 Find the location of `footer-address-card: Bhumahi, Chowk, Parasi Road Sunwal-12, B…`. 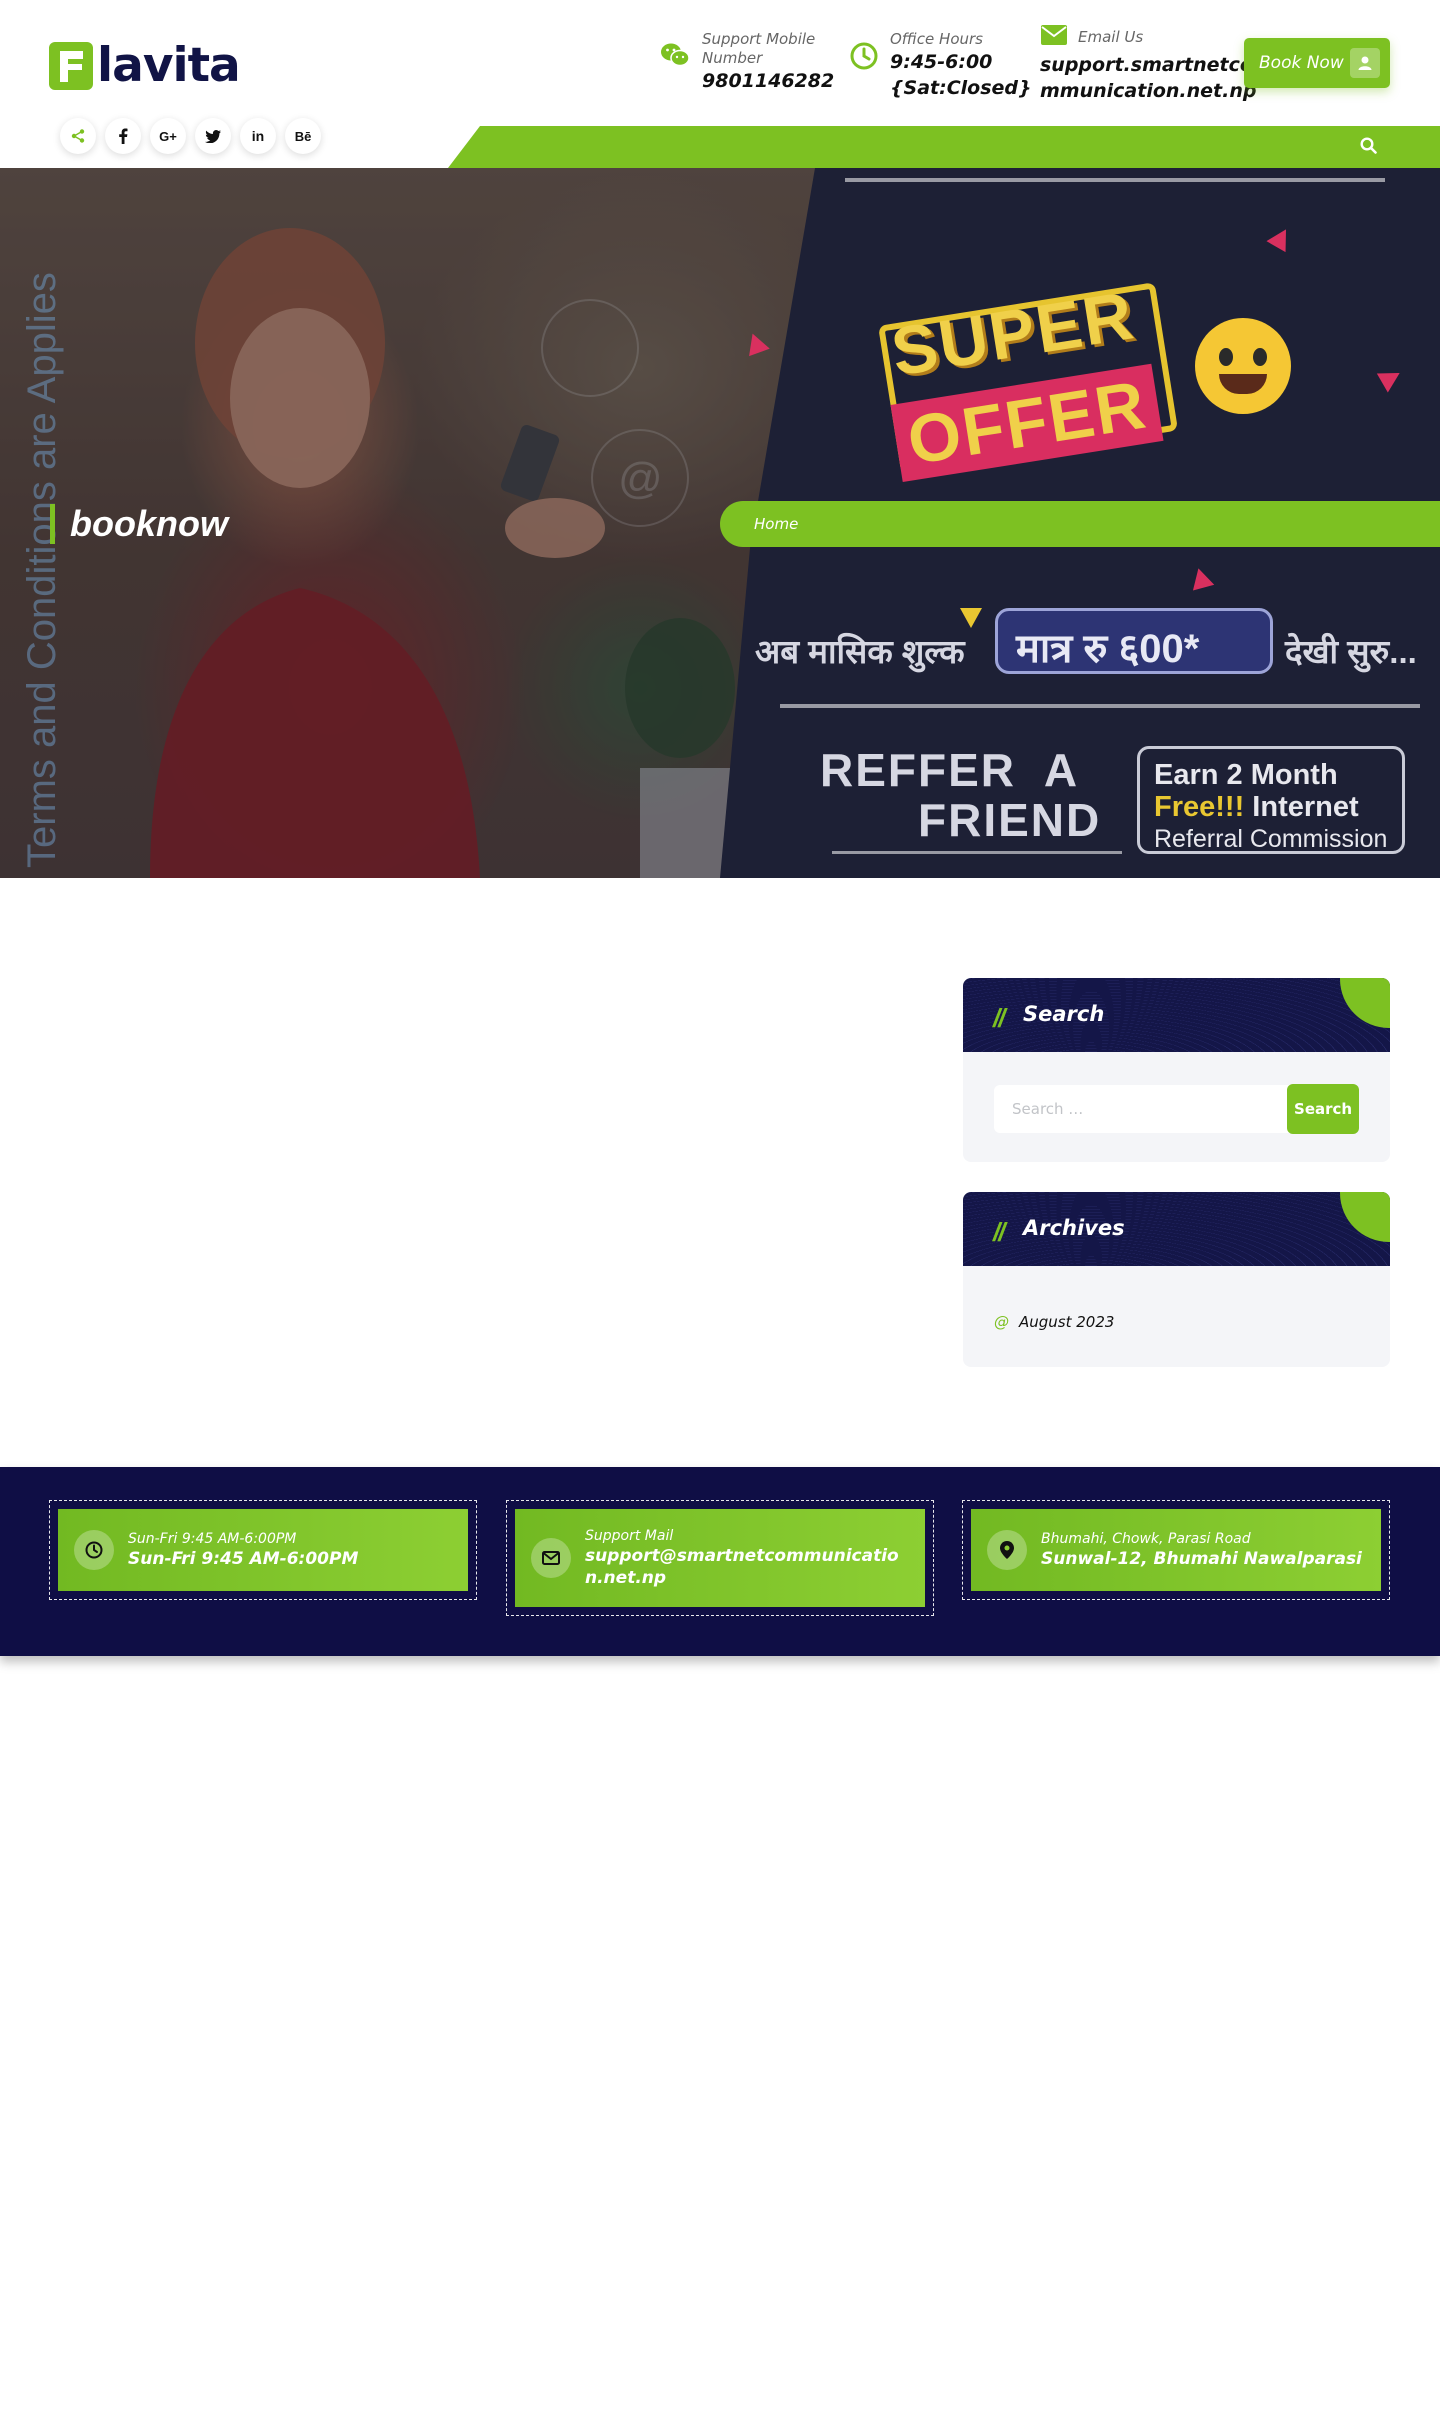

footer-address-card: Bhumahi, Chowk, Parasi Road Sunwal-12, B… is located at coordinates (1176, 1550).